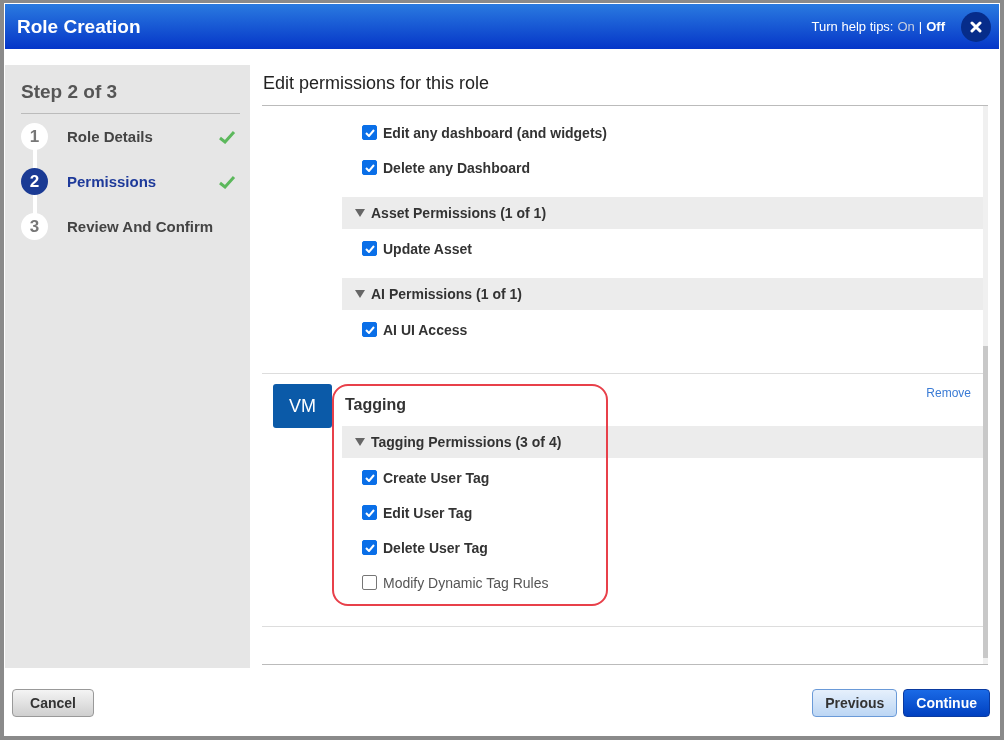  What do you see at coordinates (852, 26) in the screenshot?
I see `help-tips-label: Turn help tips:` at bounding box center [852, 26].